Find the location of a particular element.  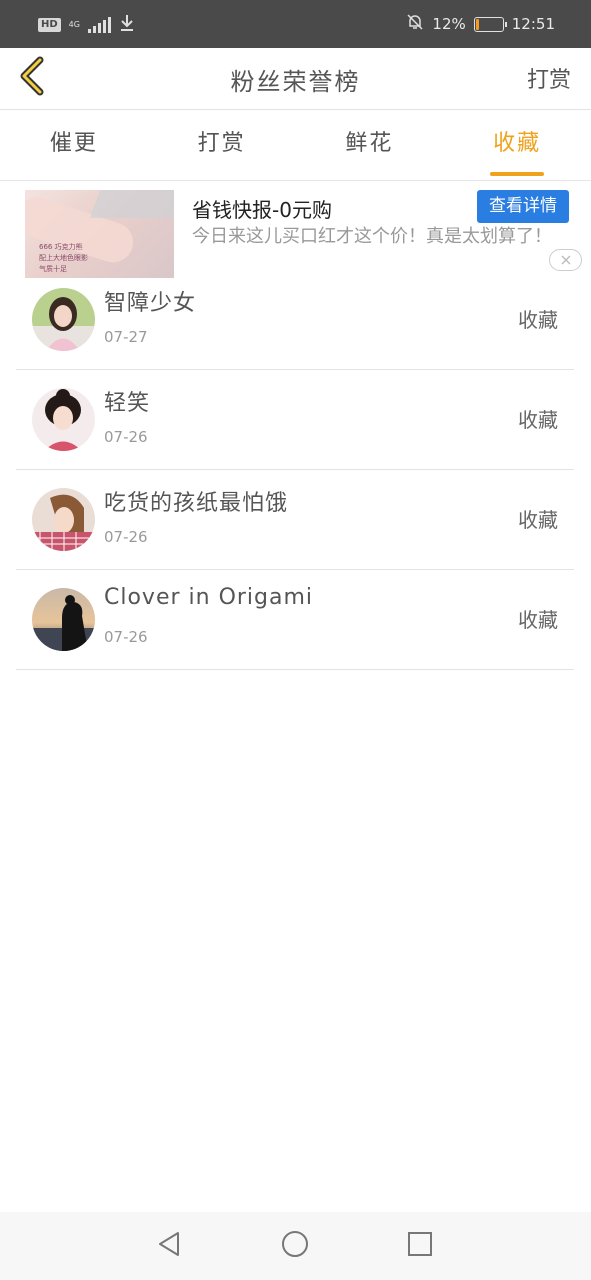

fan-name: 智障少女 is located at coordinates (150, 303).